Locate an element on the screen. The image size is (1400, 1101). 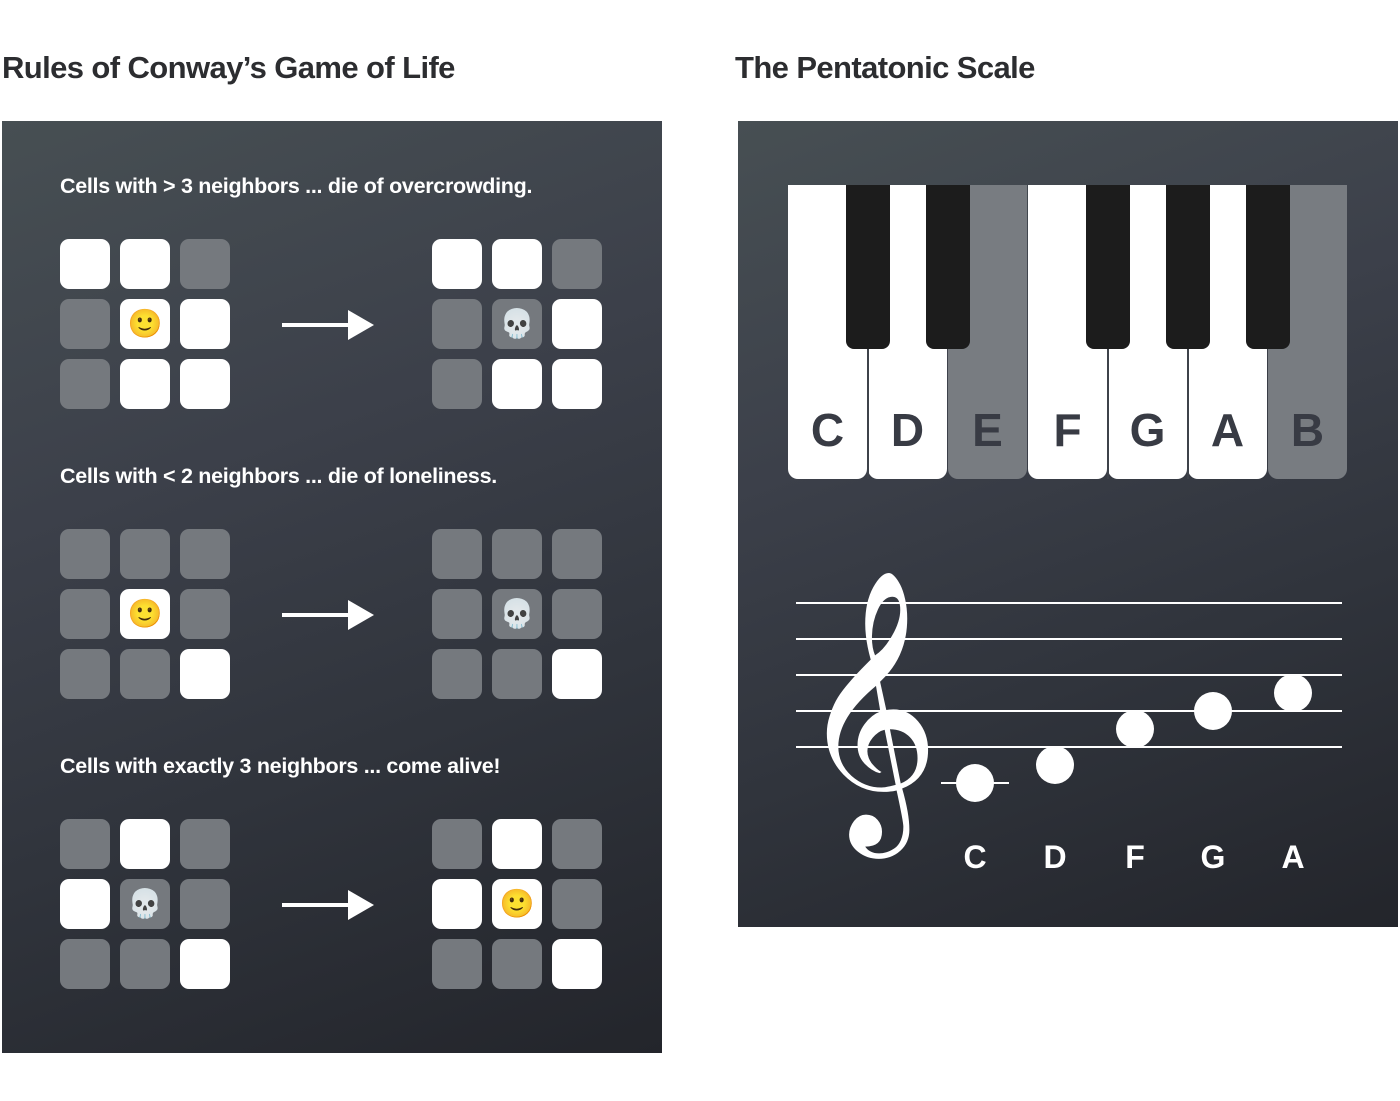
note-label: D is located at coordinates (1054, 857).